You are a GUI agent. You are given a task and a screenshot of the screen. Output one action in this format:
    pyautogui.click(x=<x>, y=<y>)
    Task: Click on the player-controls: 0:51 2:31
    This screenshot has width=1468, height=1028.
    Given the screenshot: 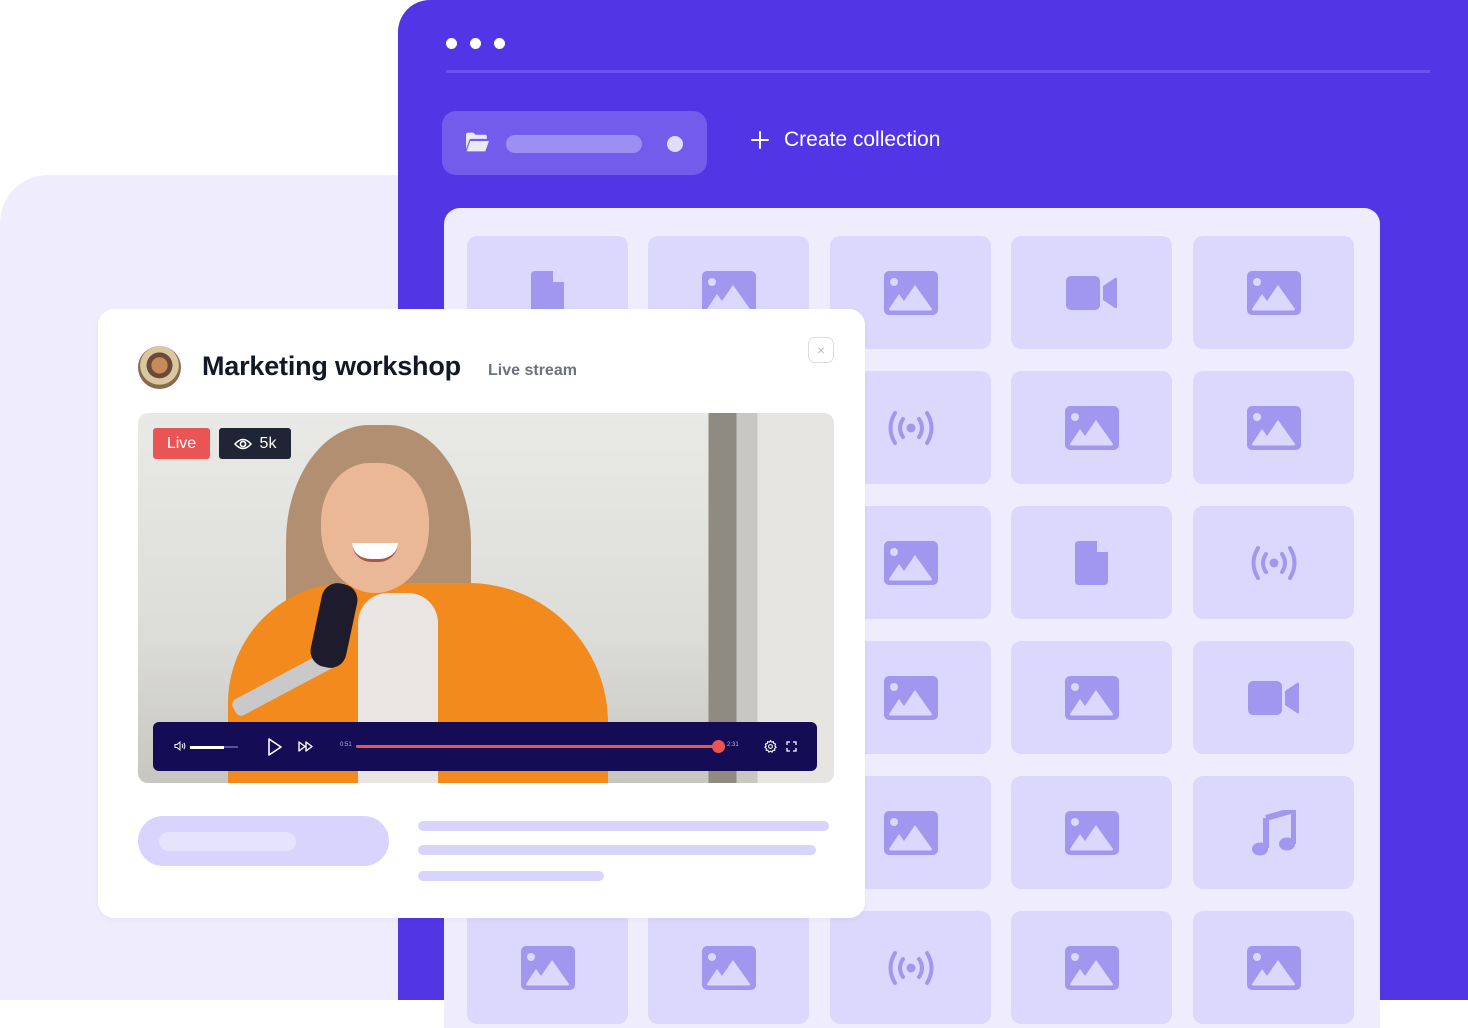 What is the action you would take?
    pyautogui.click(x=485, y=746)
    